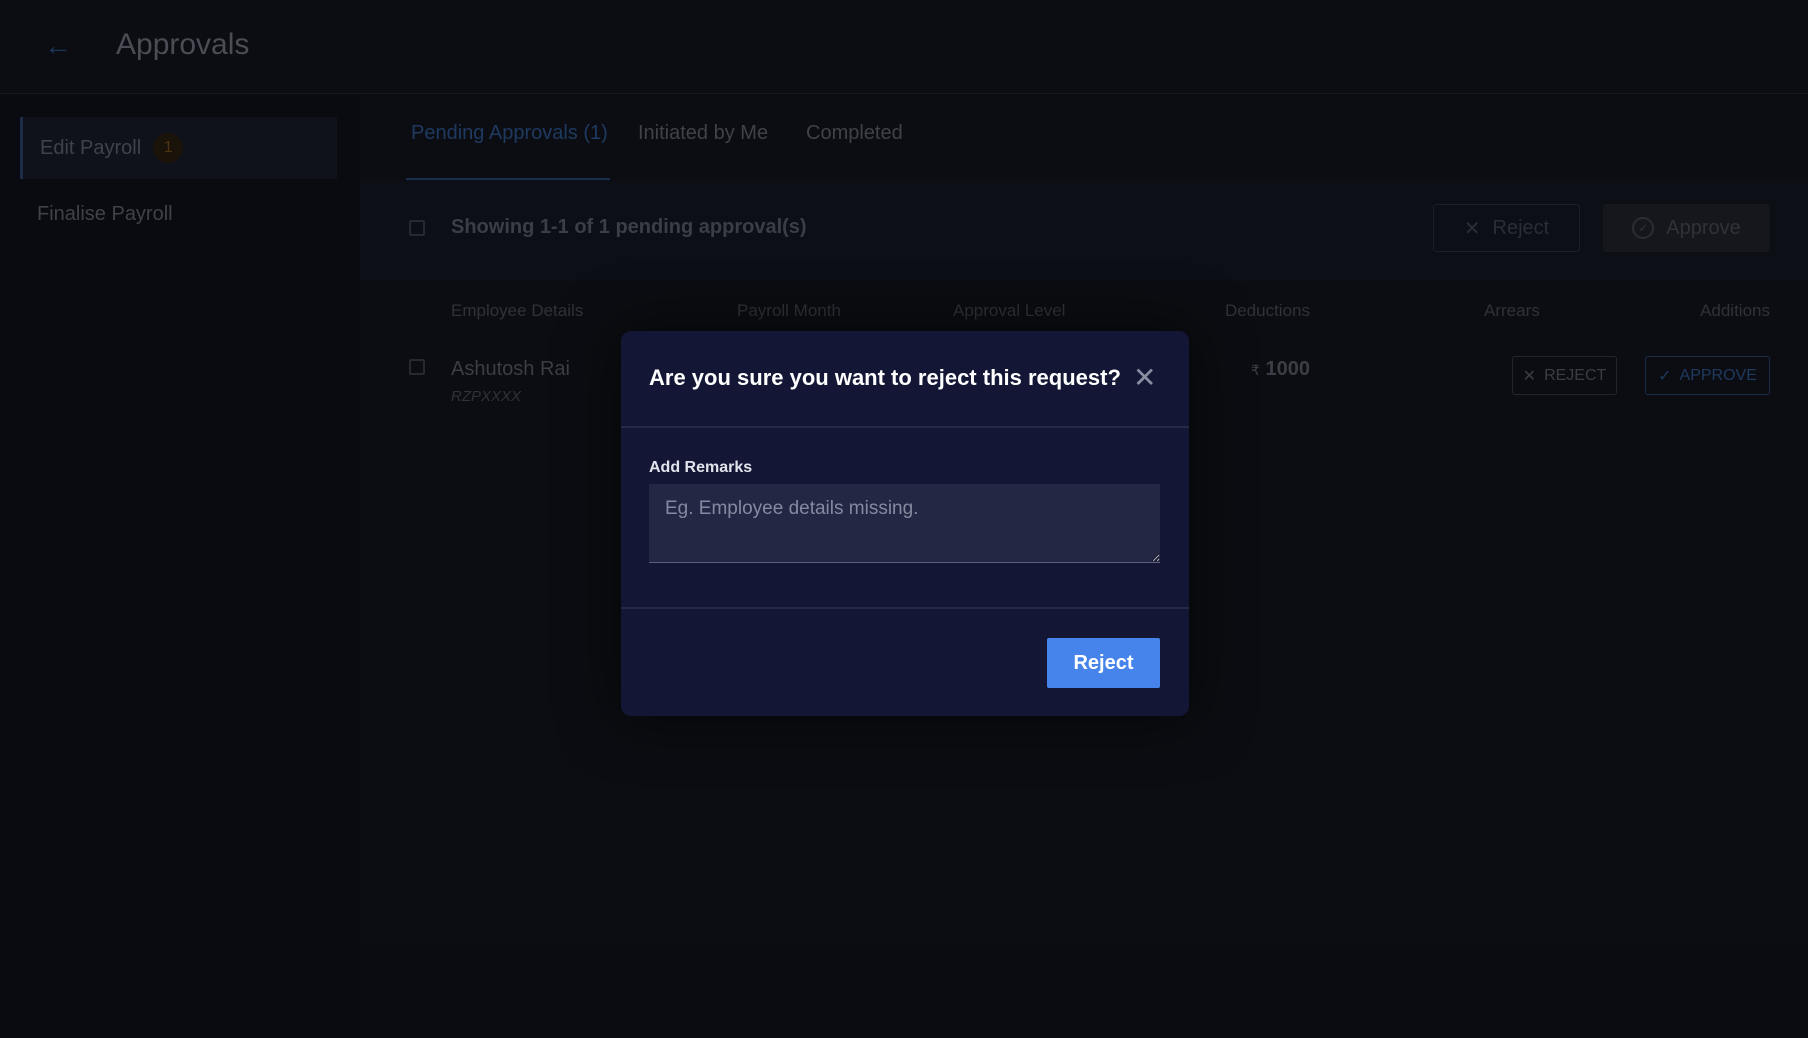 The image size is (1808, 1038). What do you see at coordinates (517, 310) in the screenshot?
I see `column-header: Employee Details` at bounding box center [517, 310].